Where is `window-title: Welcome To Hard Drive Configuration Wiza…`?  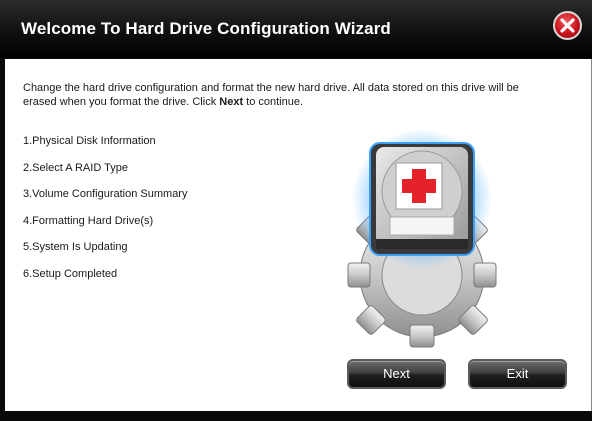 window-title: Welcome To Hard Drive Configuration Wiza… is located at coordinates (206, 28).